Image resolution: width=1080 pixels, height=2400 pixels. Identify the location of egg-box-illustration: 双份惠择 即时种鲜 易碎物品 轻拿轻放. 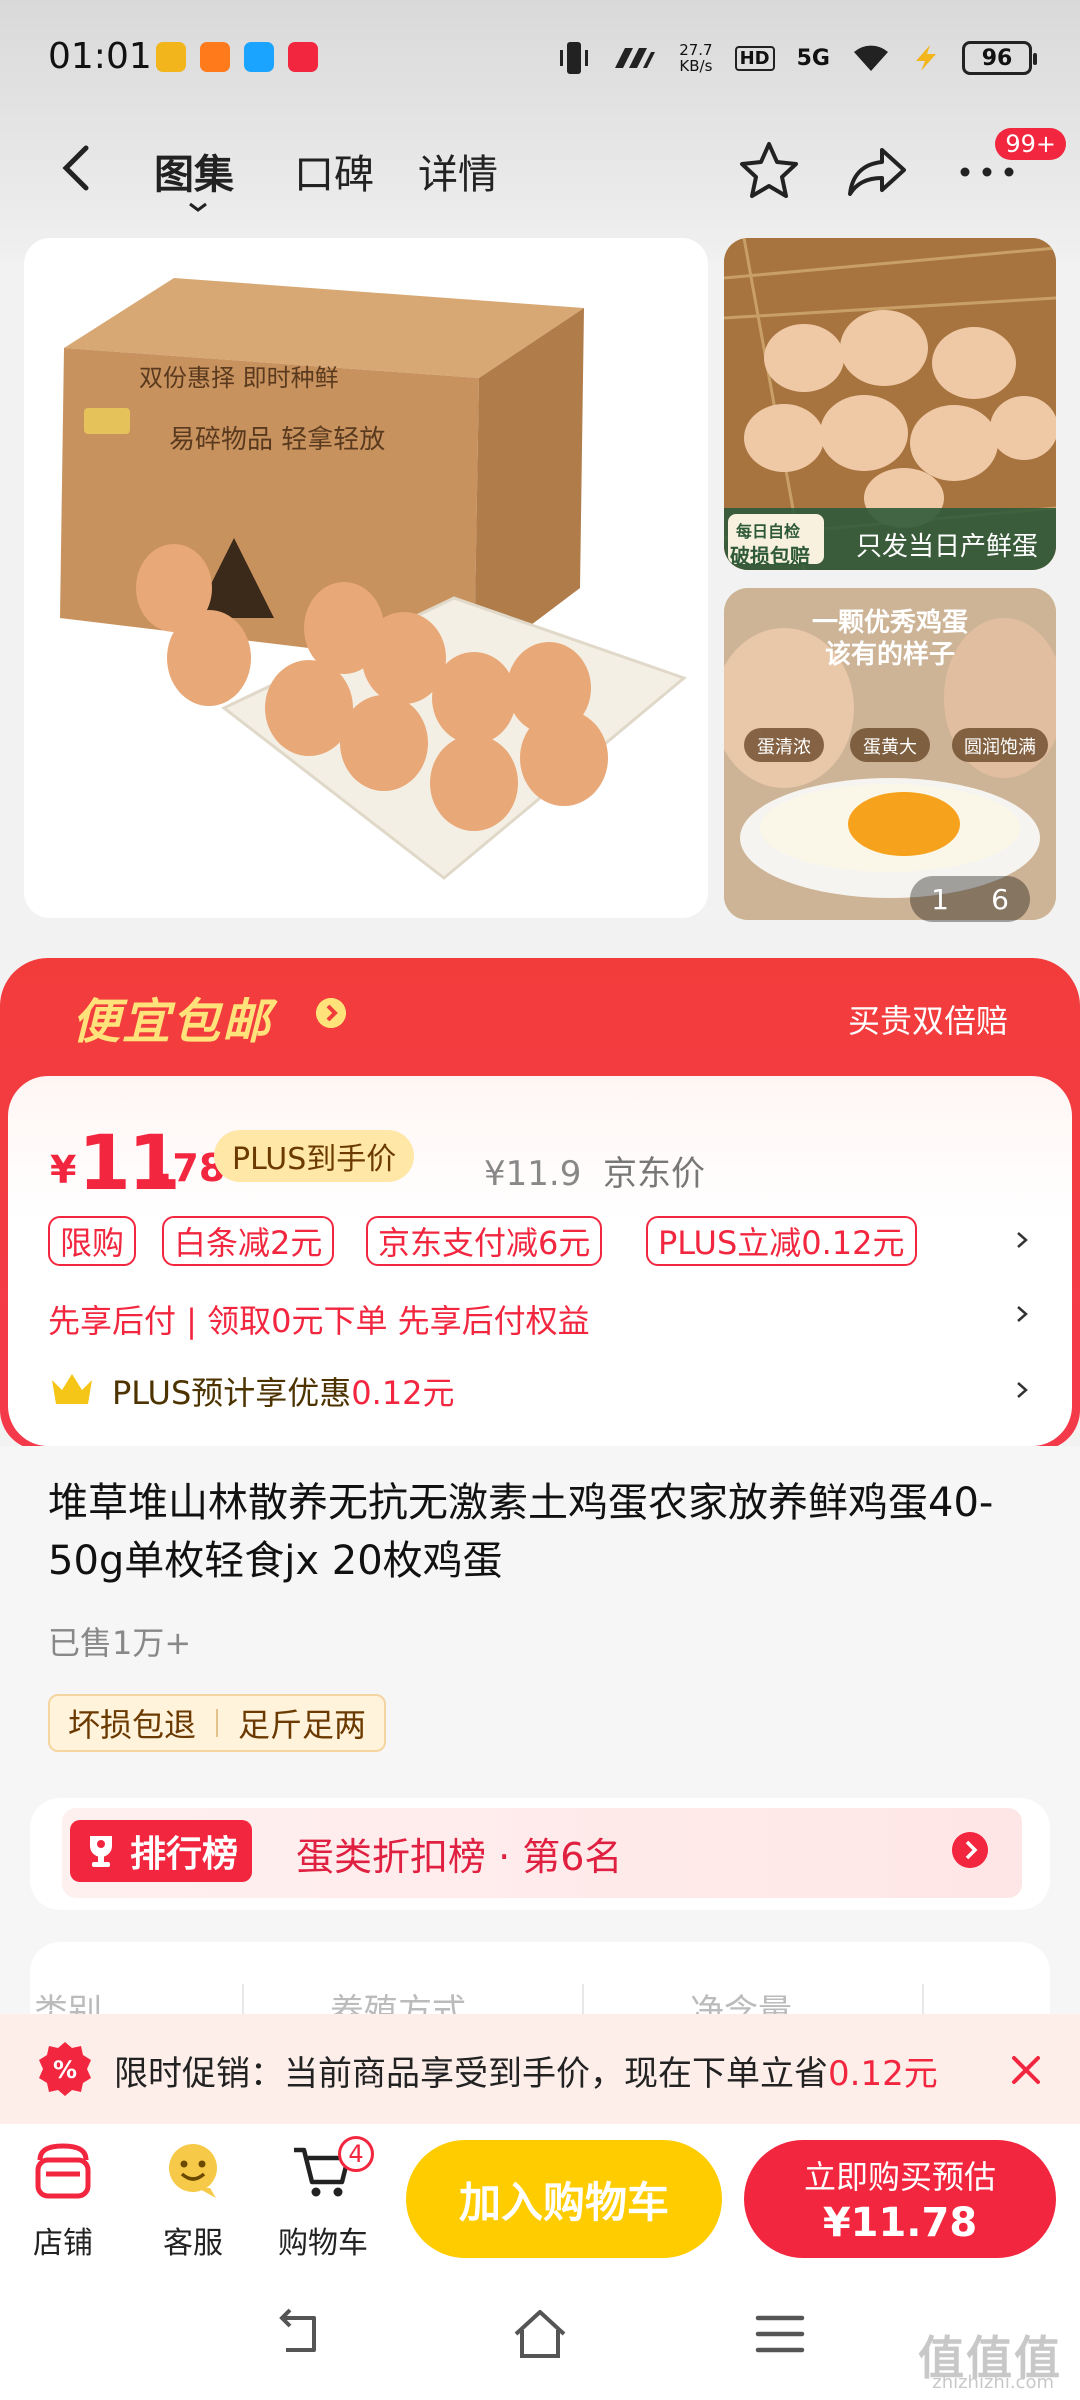
(373, 579).